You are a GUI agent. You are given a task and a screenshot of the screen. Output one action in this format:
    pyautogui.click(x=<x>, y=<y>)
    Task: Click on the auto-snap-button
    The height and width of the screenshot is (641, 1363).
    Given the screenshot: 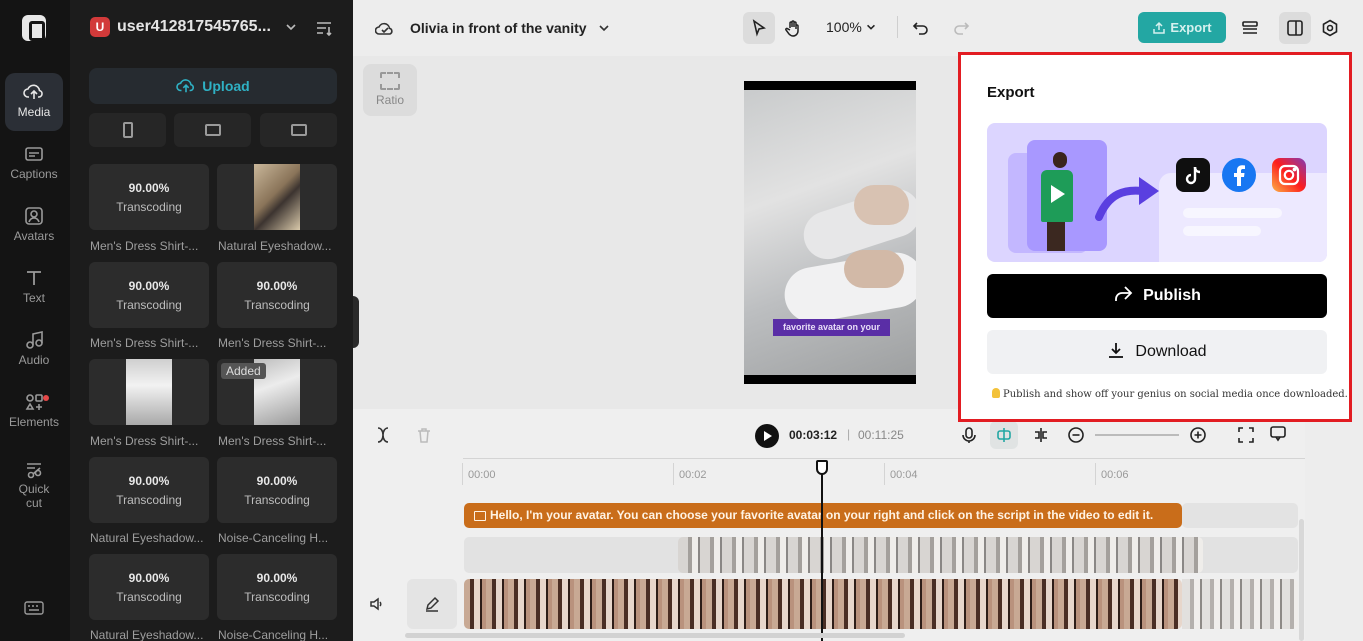 What is the action you would take?
    pyautogui.click(x=1004, y=435)
    